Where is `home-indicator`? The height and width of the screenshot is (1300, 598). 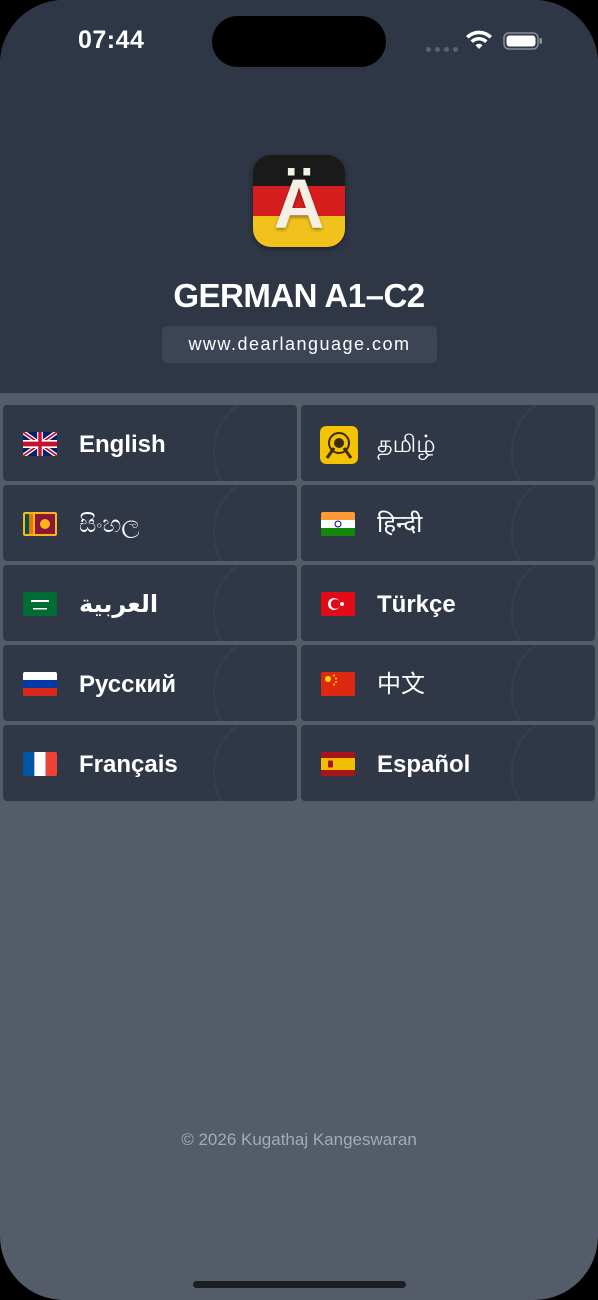 home-indicator is located at coordinates (299, 1284).